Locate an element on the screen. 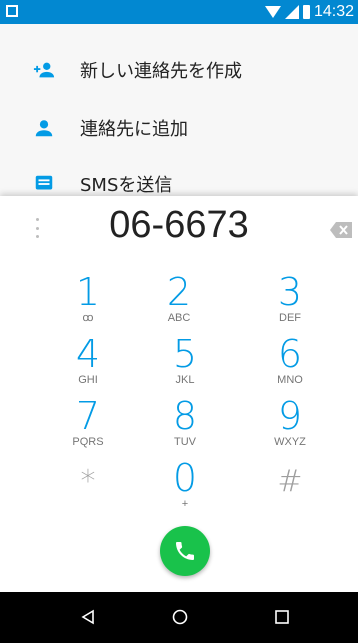 Image resolution: width=358 pixels, height=643 pixels. number-display-row: 06-6673 is located at coordinates (179, 228).